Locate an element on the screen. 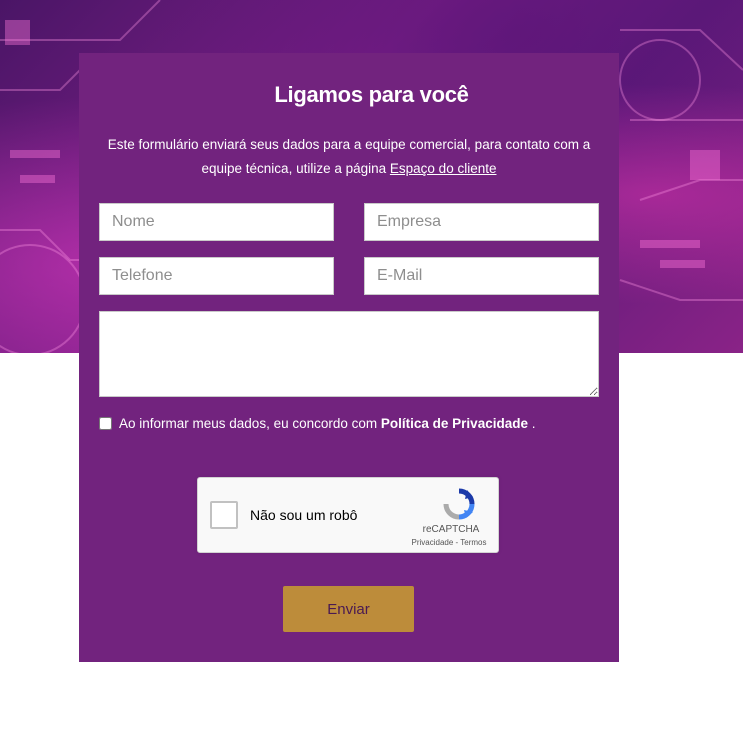 The height and width of the screenshot is (729, 743). recaptcha-privacy-link: Privacidade is located at coordinates (432, 542).